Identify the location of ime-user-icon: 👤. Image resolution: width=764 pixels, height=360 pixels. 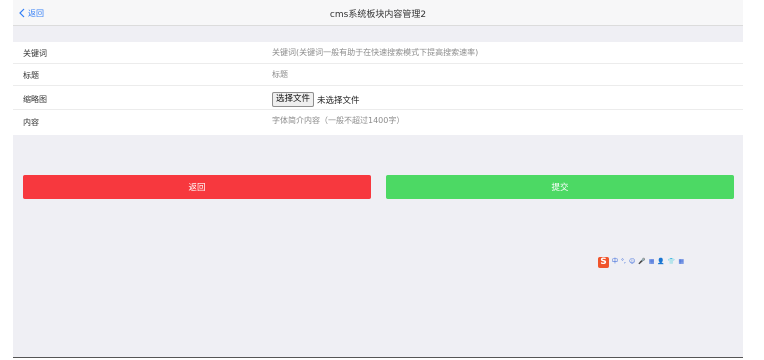
(660, 262).